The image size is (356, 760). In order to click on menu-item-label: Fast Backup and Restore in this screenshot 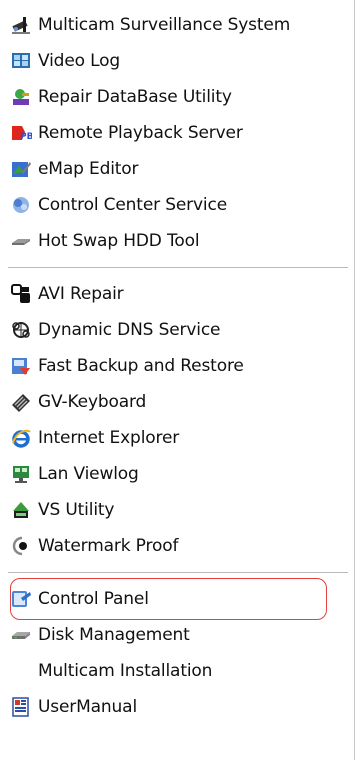, I will do `click(141, 366)`.